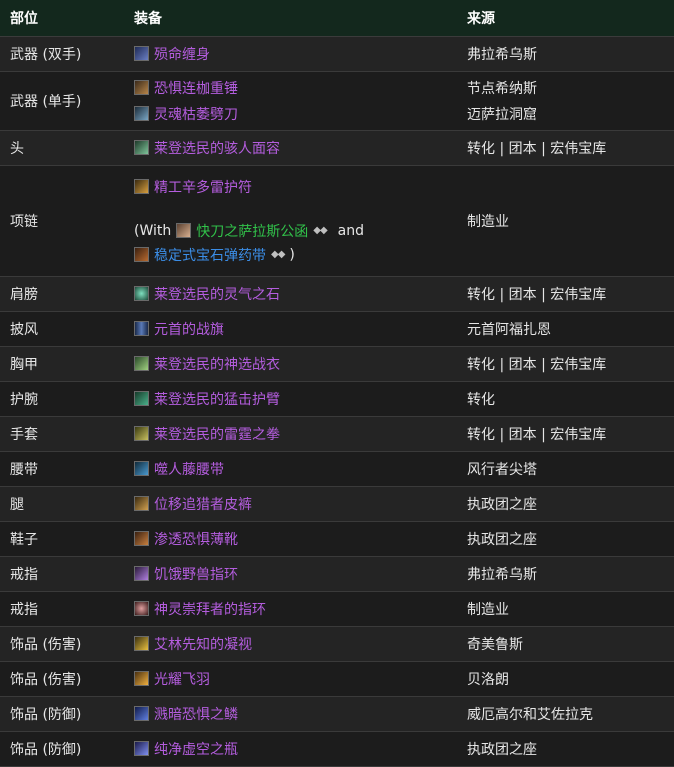  What do you see at coordinates (24, 364) in the screenshot?
I see `slot-cell: 胸甲` at bounding box center [24, 364].